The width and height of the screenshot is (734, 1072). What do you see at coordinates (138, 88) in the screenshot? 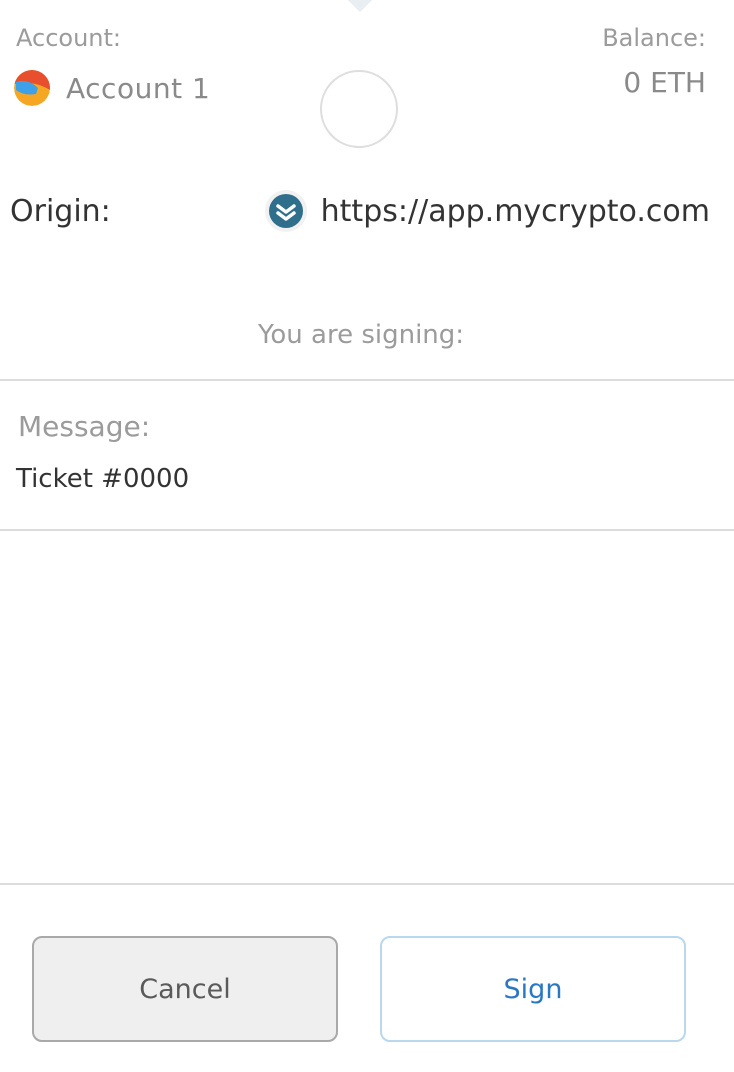
I see `account-name: Account 1` at bounding box center [138, 88].